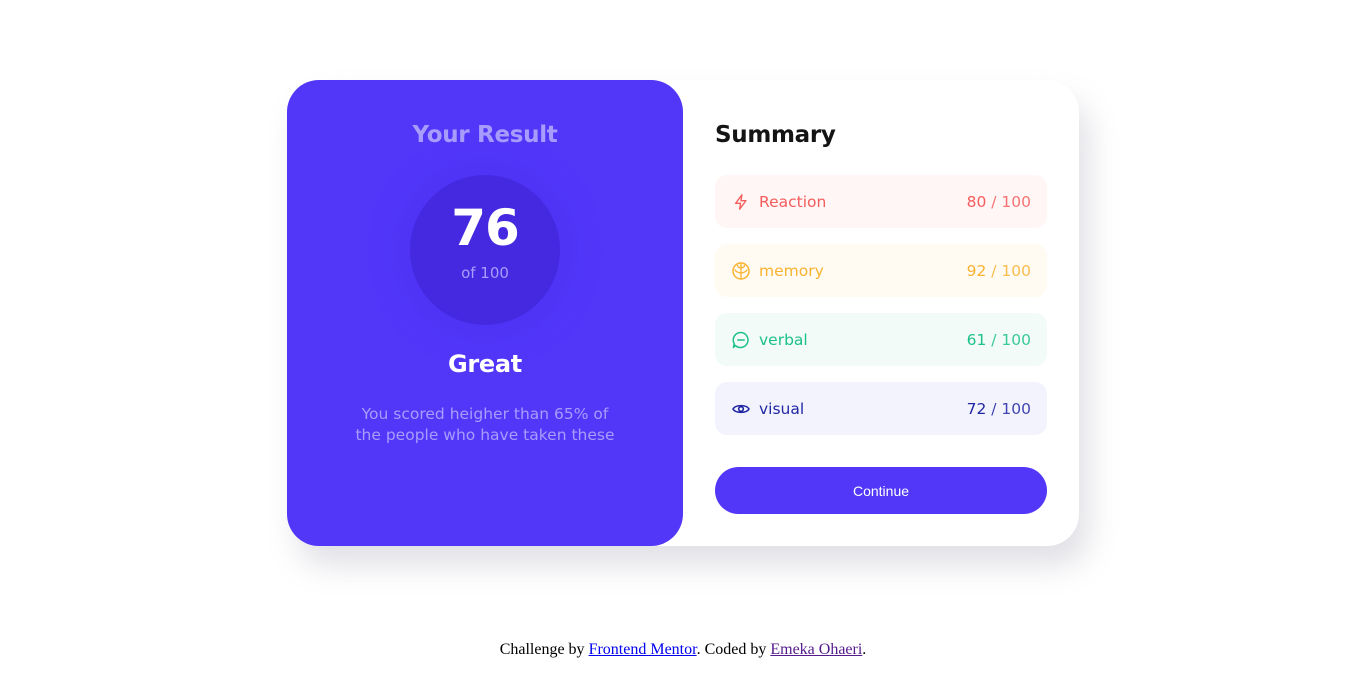  Describe the element at coordinates (881, 490) in the screenshot. I see `continue-button: Continue` at that location.